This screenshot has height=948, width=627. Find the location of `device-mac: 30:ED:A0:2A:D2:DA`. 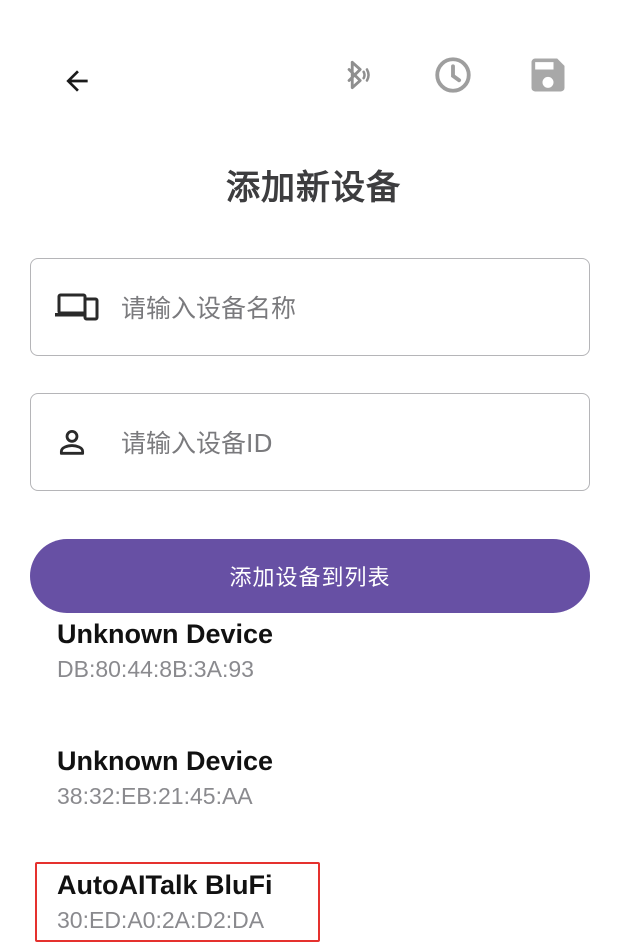

device-mac: 30:ED:A0:2A:D2:DA is located at coordinates (161, 920).